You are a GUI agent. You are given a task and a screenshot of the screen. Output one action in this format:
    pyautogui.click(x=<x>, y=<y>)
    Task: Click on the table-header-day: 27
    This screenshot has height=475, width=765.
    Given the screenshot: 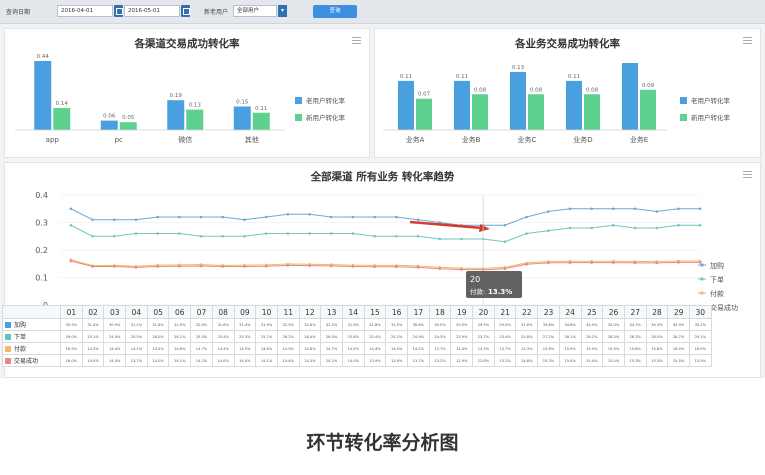 What is the action you would take?
    pyautogui.click(x=635, y=312)
    